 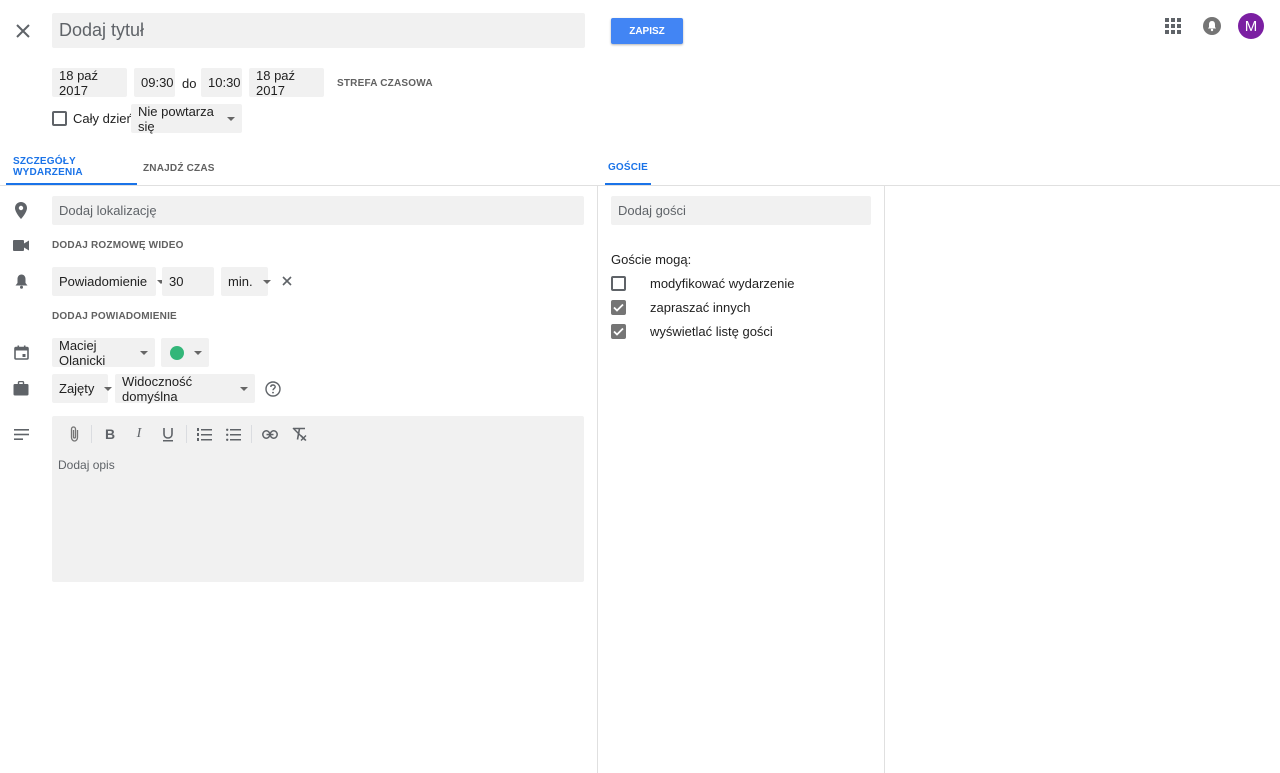 What do you see at coordinates (276, 82) in the screenshot?
I see `end-date-value: 18 paź 2017` at bounding box center [276, 82].